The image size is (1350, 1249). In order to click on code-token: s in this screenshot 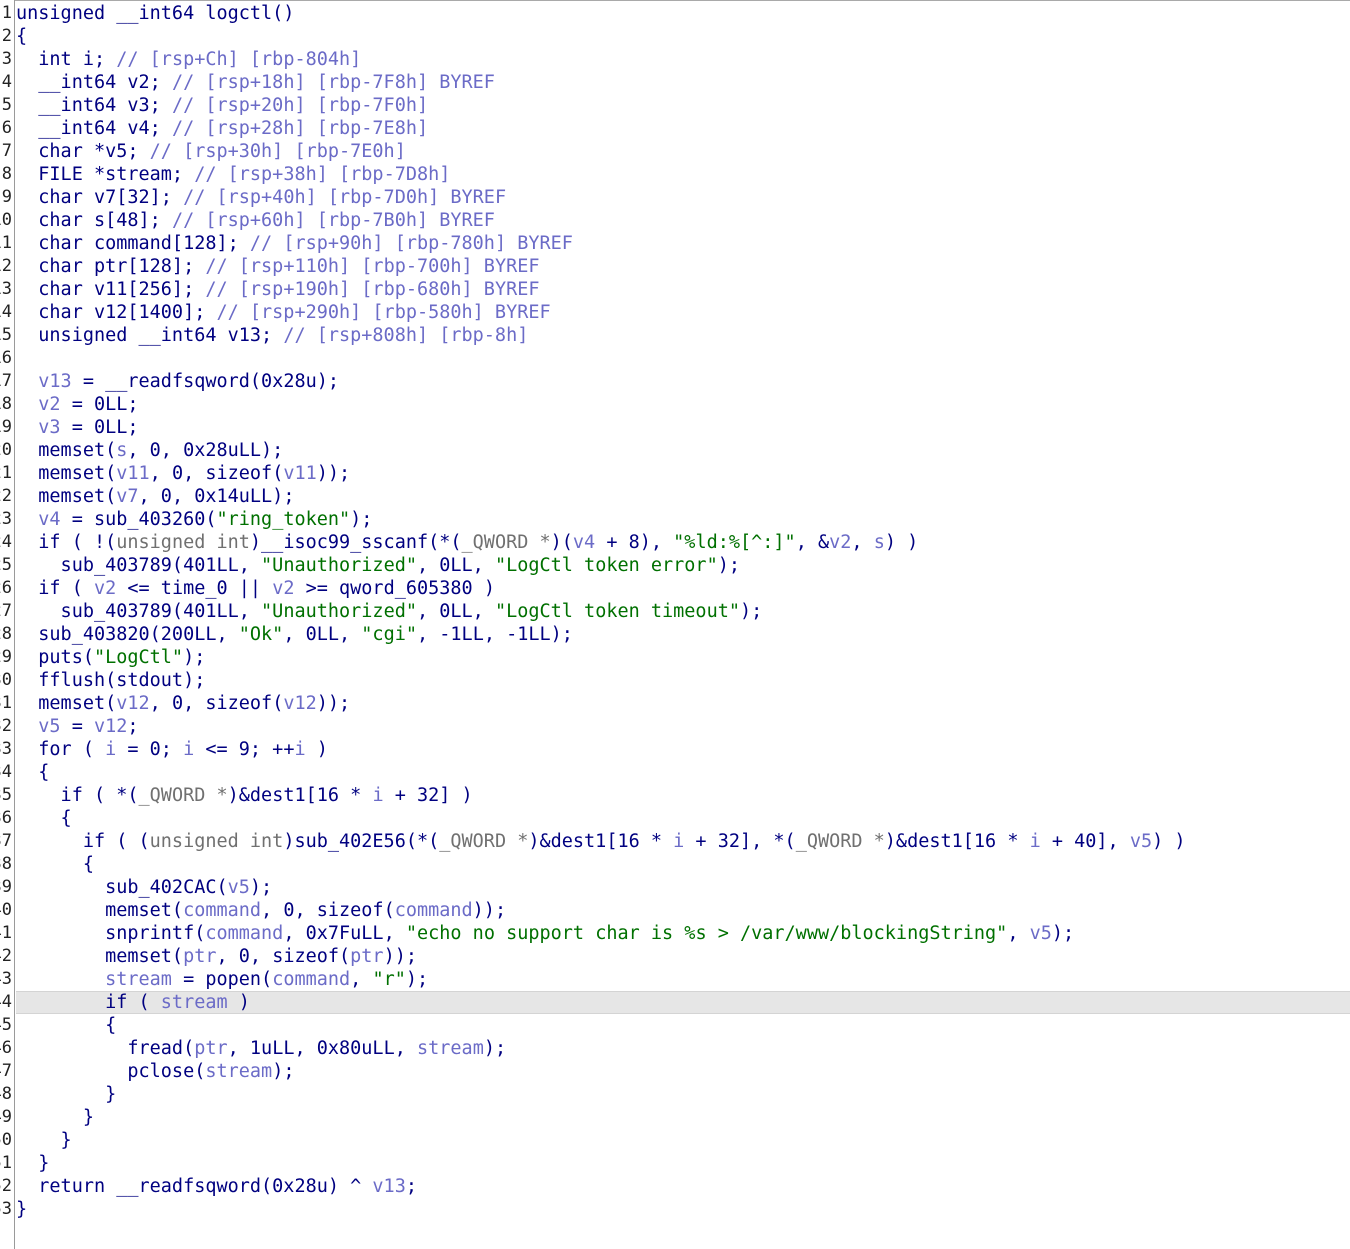, I will do `click(879, 542)`.